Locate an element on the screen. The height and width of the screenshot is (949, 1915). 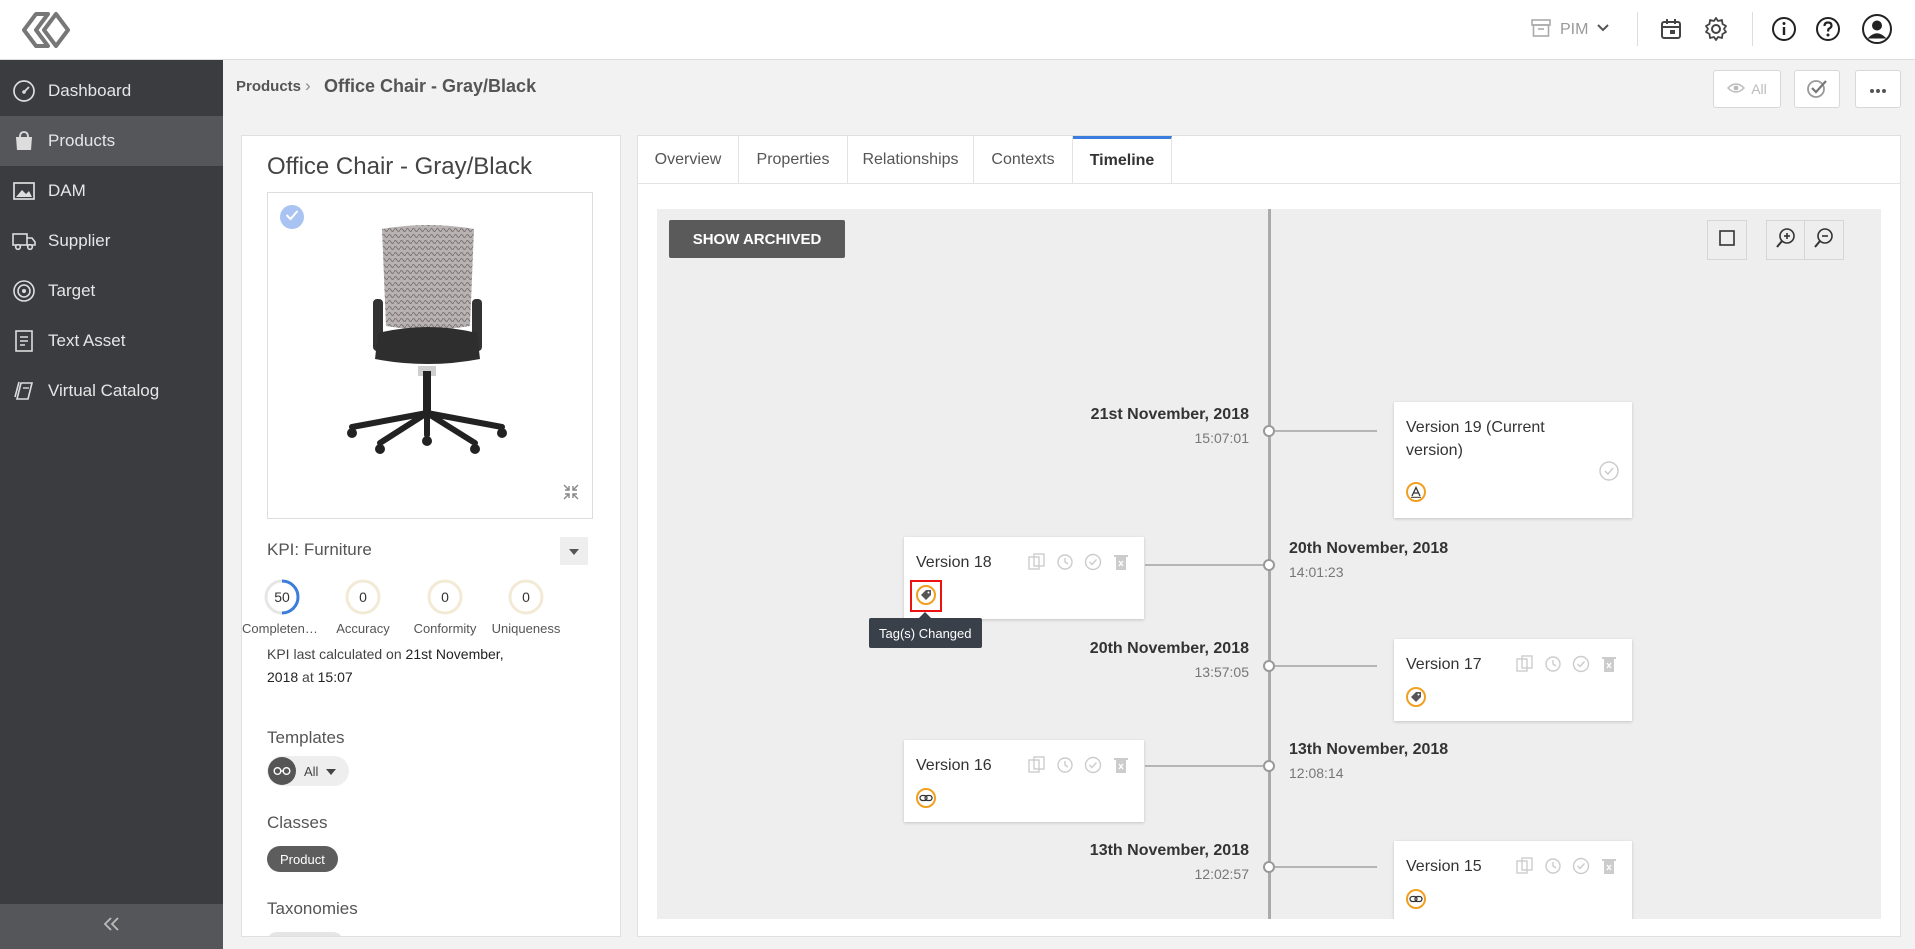
sidebar-item-products: Products is located at coordinates (111, 141).